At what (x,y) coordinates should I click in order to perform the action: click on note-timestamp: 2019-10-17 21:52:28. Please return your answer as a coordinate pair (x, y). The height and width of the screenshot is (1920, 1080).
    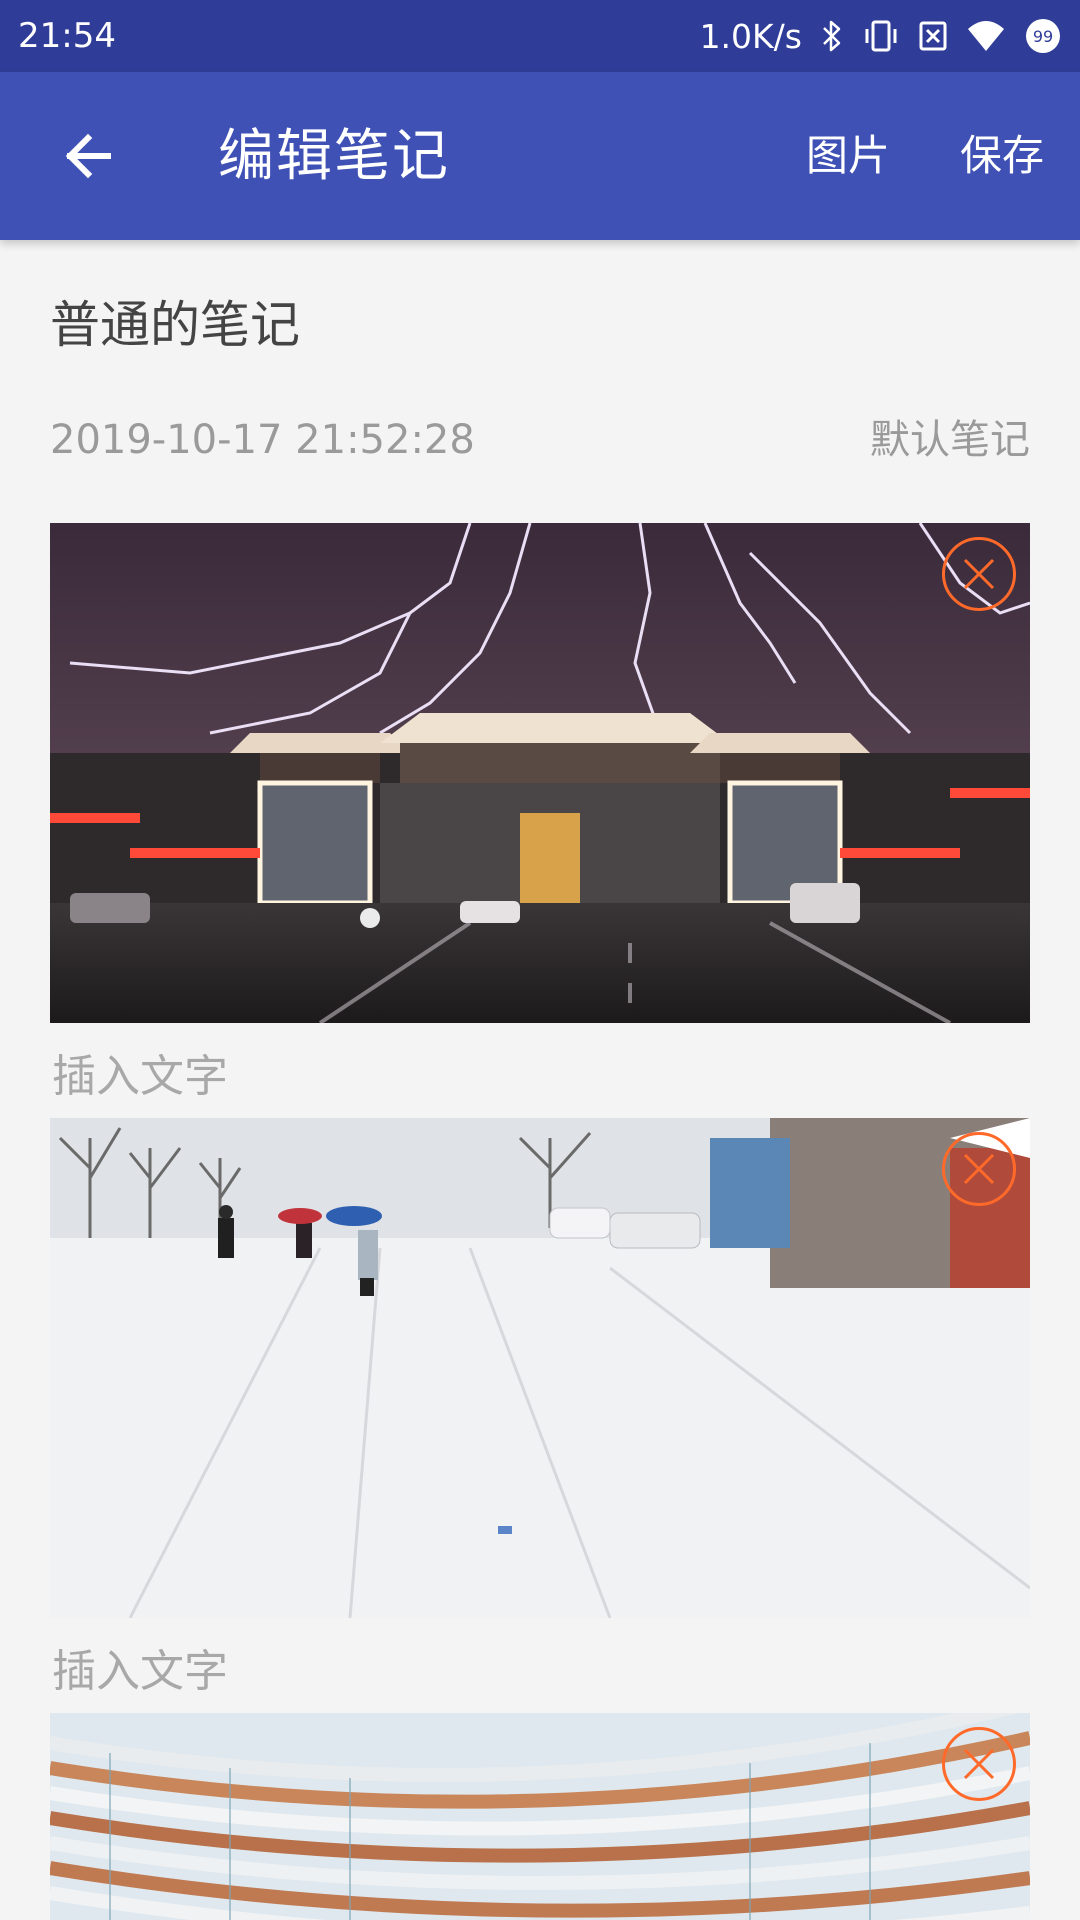
    Looking at the image, I should click on (262, 440).